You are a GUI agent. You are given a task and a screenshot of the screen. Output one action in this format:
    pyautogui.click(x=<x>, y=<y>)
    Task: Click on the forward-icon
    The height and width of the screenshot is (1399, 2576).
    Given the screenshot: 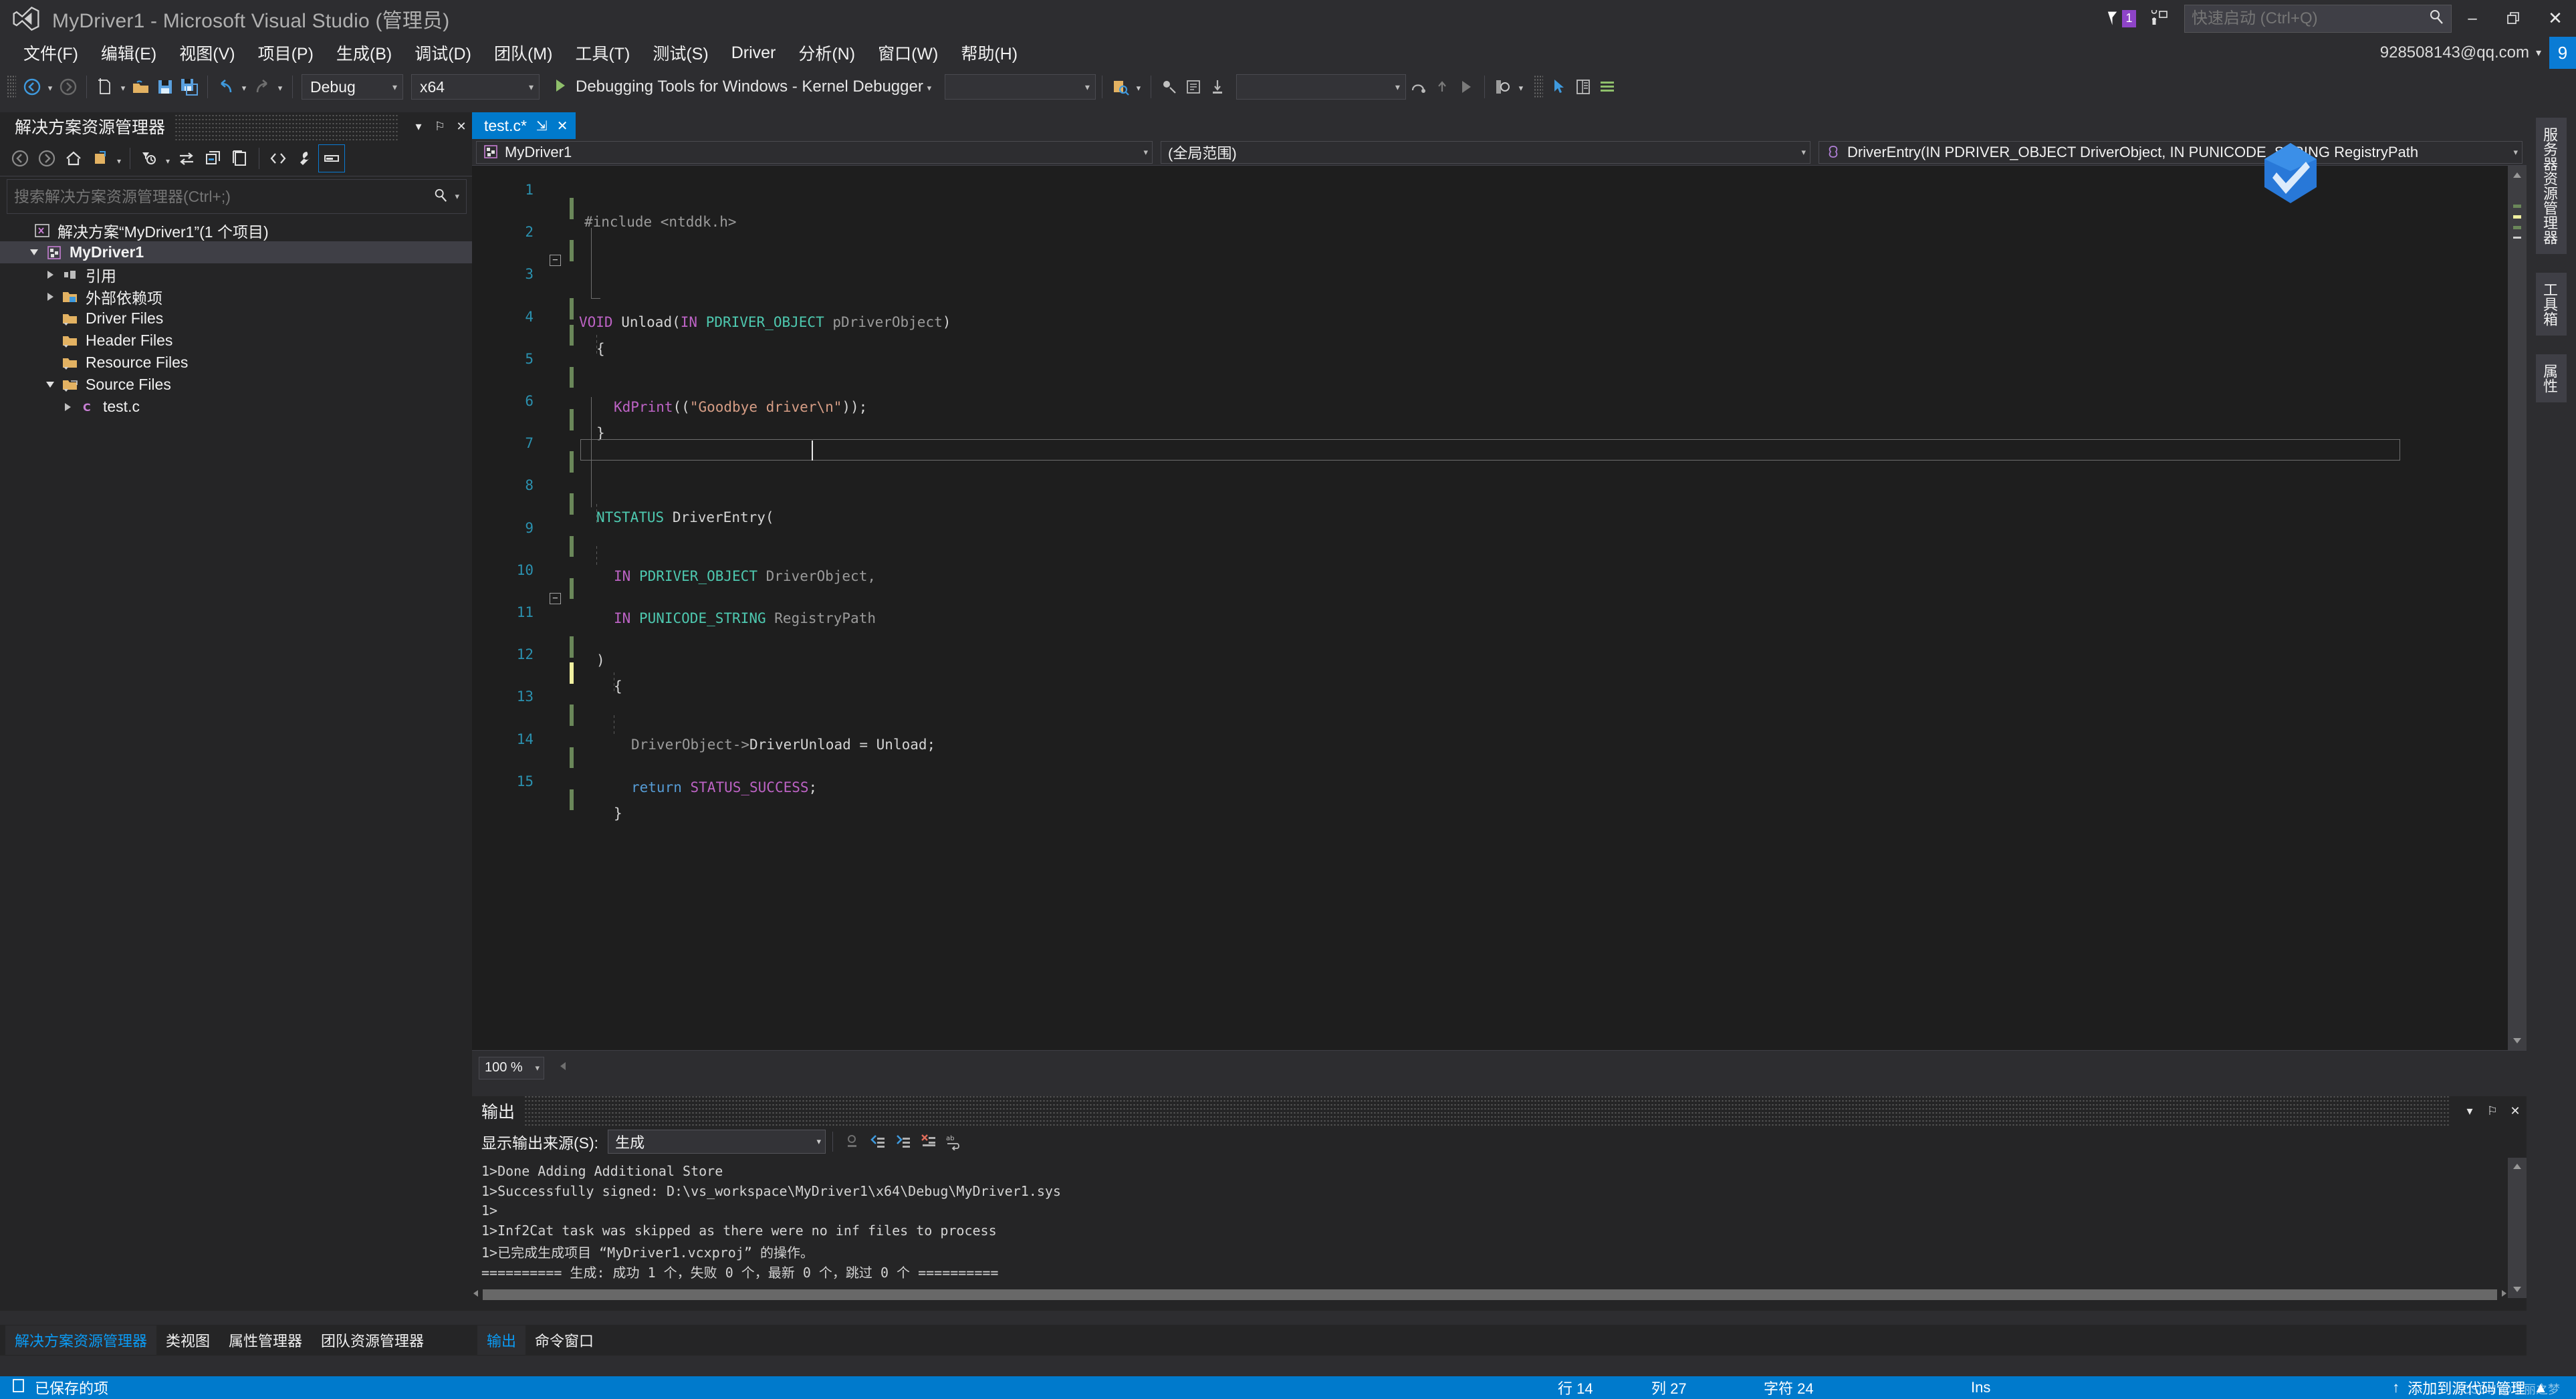 What is the action you would take?
    pyautogui.click(x=46, y=158)
    